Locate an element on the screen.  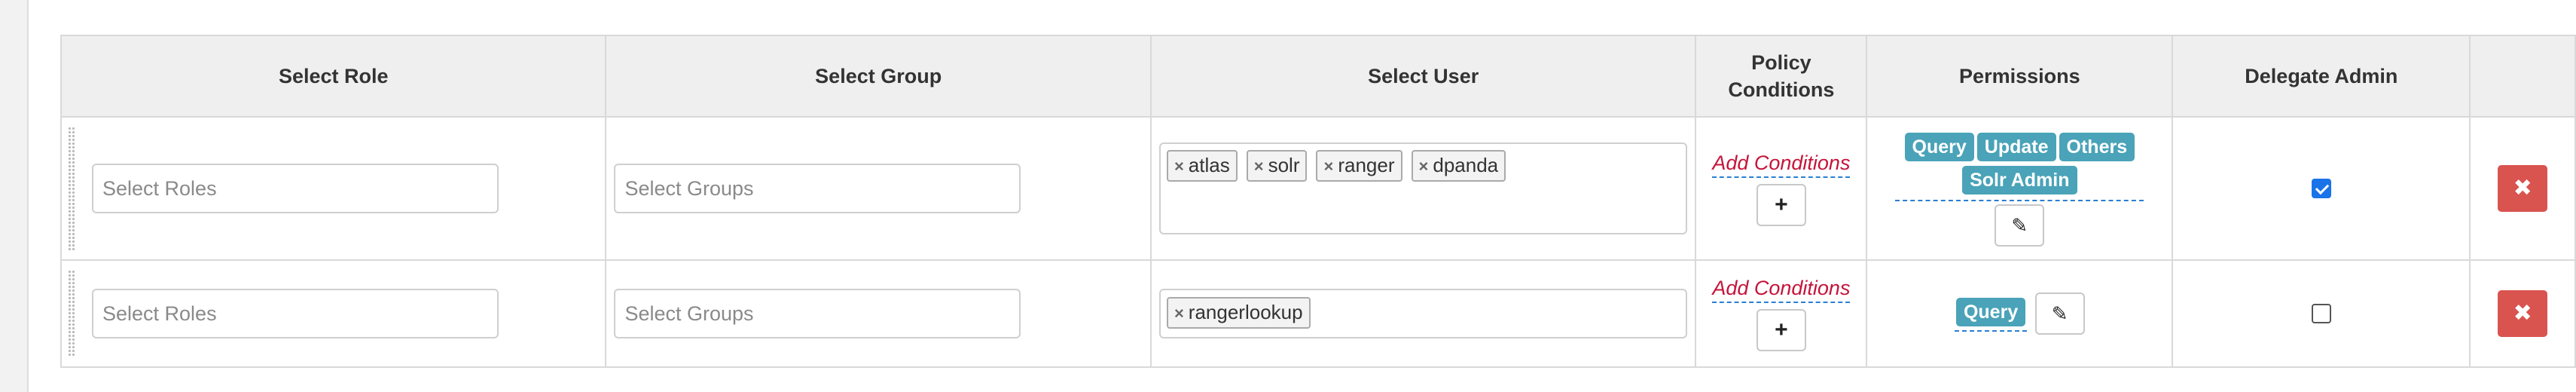
select-users-input: × atlas × solr × ranger × dpanda is located at coordinates (1423, 188).